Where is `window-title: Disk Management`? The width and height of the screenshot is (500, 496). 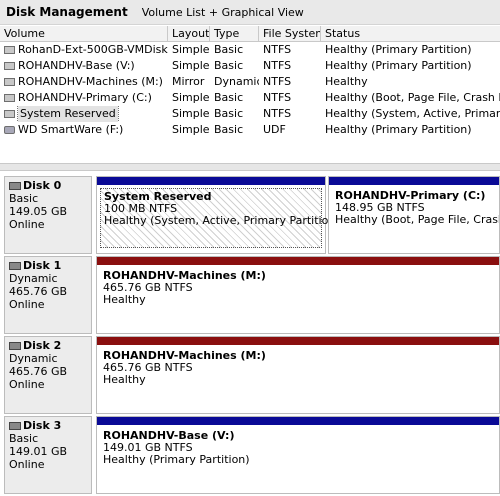
window-title: Disk Management is located at coordinates (67, 12).